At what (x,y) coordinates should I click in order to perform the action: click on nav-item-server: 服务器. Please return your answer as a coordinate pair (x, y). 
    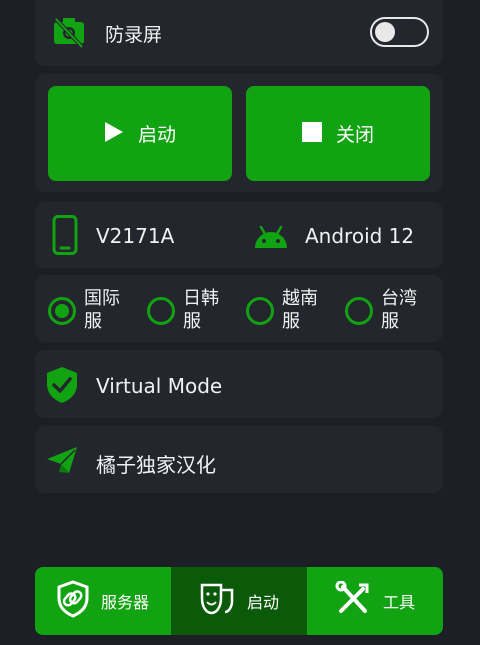
    Looking at the image, I should click on (103, 601).